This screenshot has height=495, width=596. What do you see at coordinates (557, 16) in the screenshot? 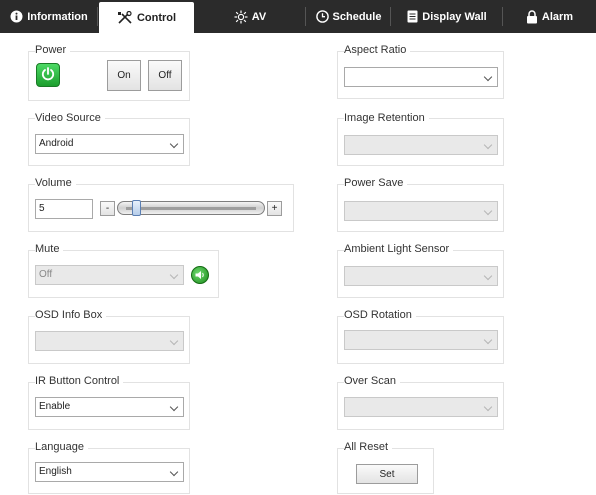
I see `tab-label: Alarm` at bounding box center [557, 16].